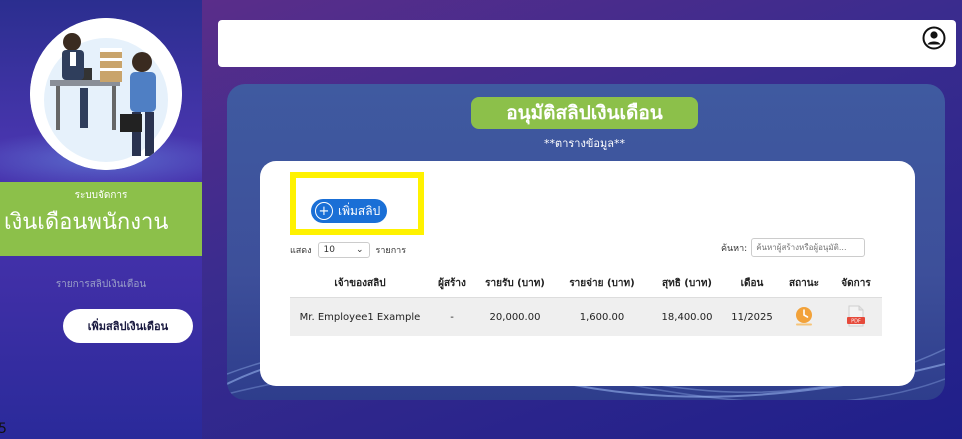  I want to click on search-input, so click(808, 247).